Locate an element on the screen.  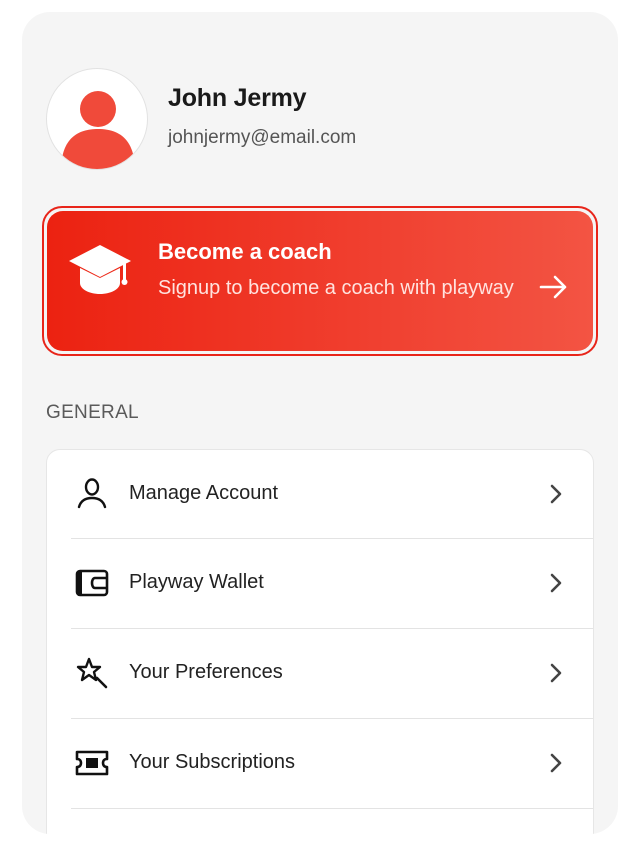
coach-subtitle: Signup to become a coach with playway is located at coordinates (336, 288).